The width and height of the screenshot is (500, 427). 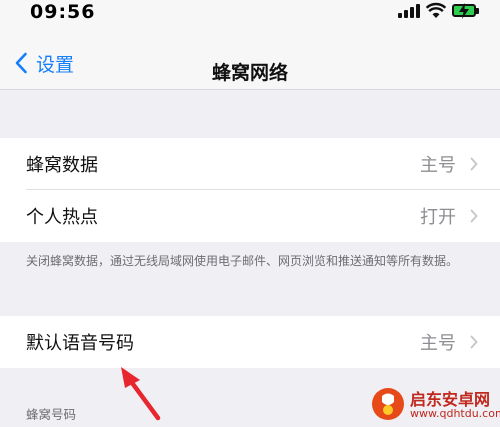 What do you see at coordinates (250, 18) in the screenshot?
I see `status-bar: 09:56` at bounding box center [250, 18].